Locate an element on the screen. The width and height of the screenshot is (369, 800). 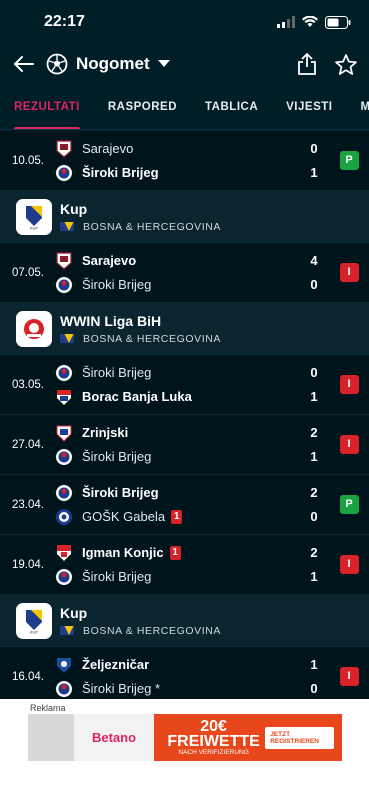
share-icon is located at coordinates (307, 64).